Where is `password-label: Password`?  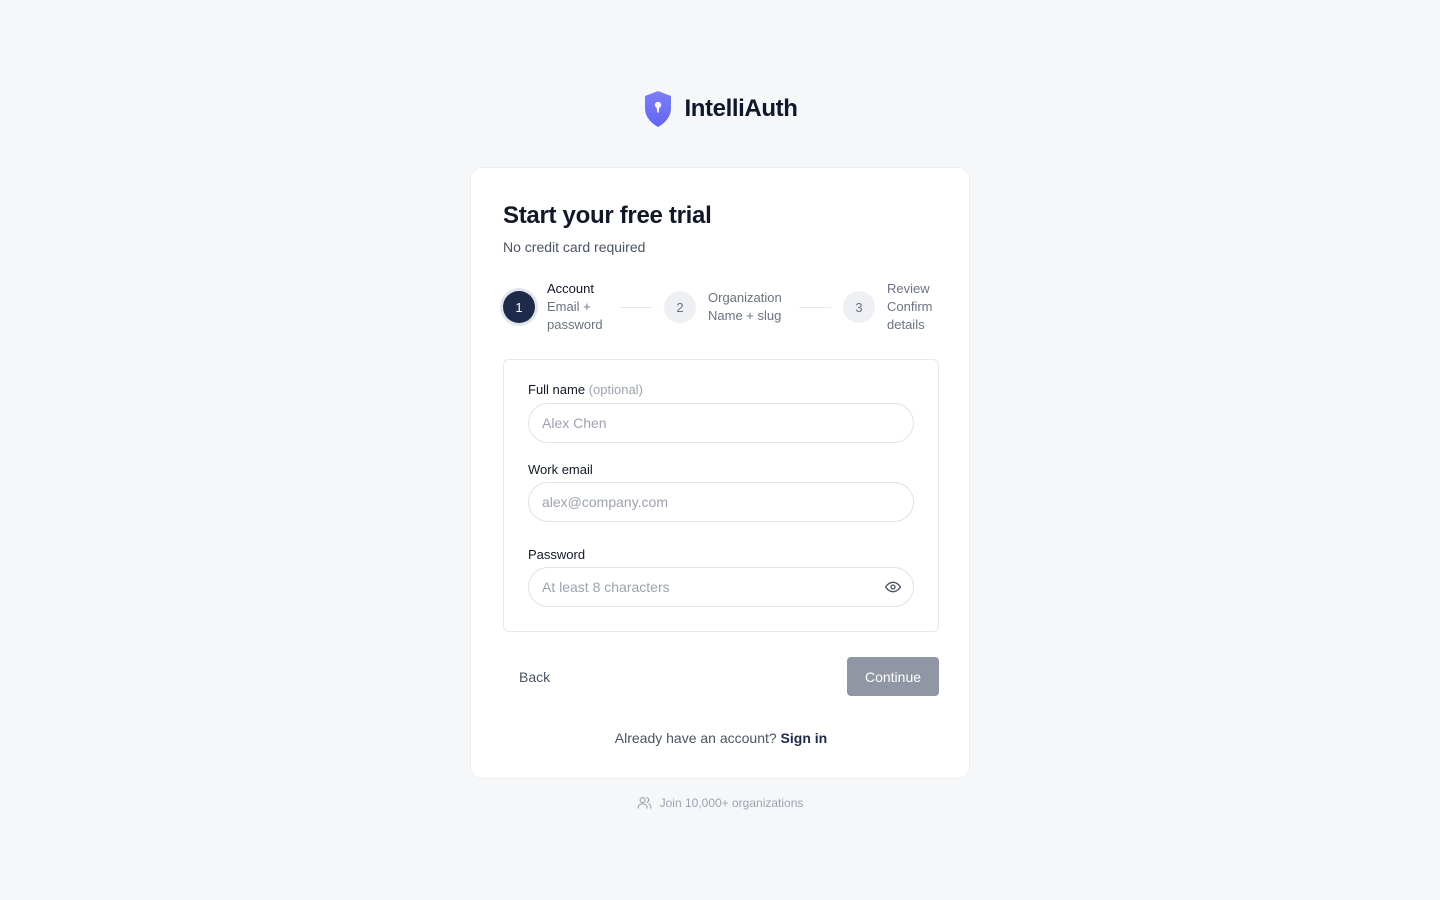
password-label: Password is located at coordinates (557, 554).